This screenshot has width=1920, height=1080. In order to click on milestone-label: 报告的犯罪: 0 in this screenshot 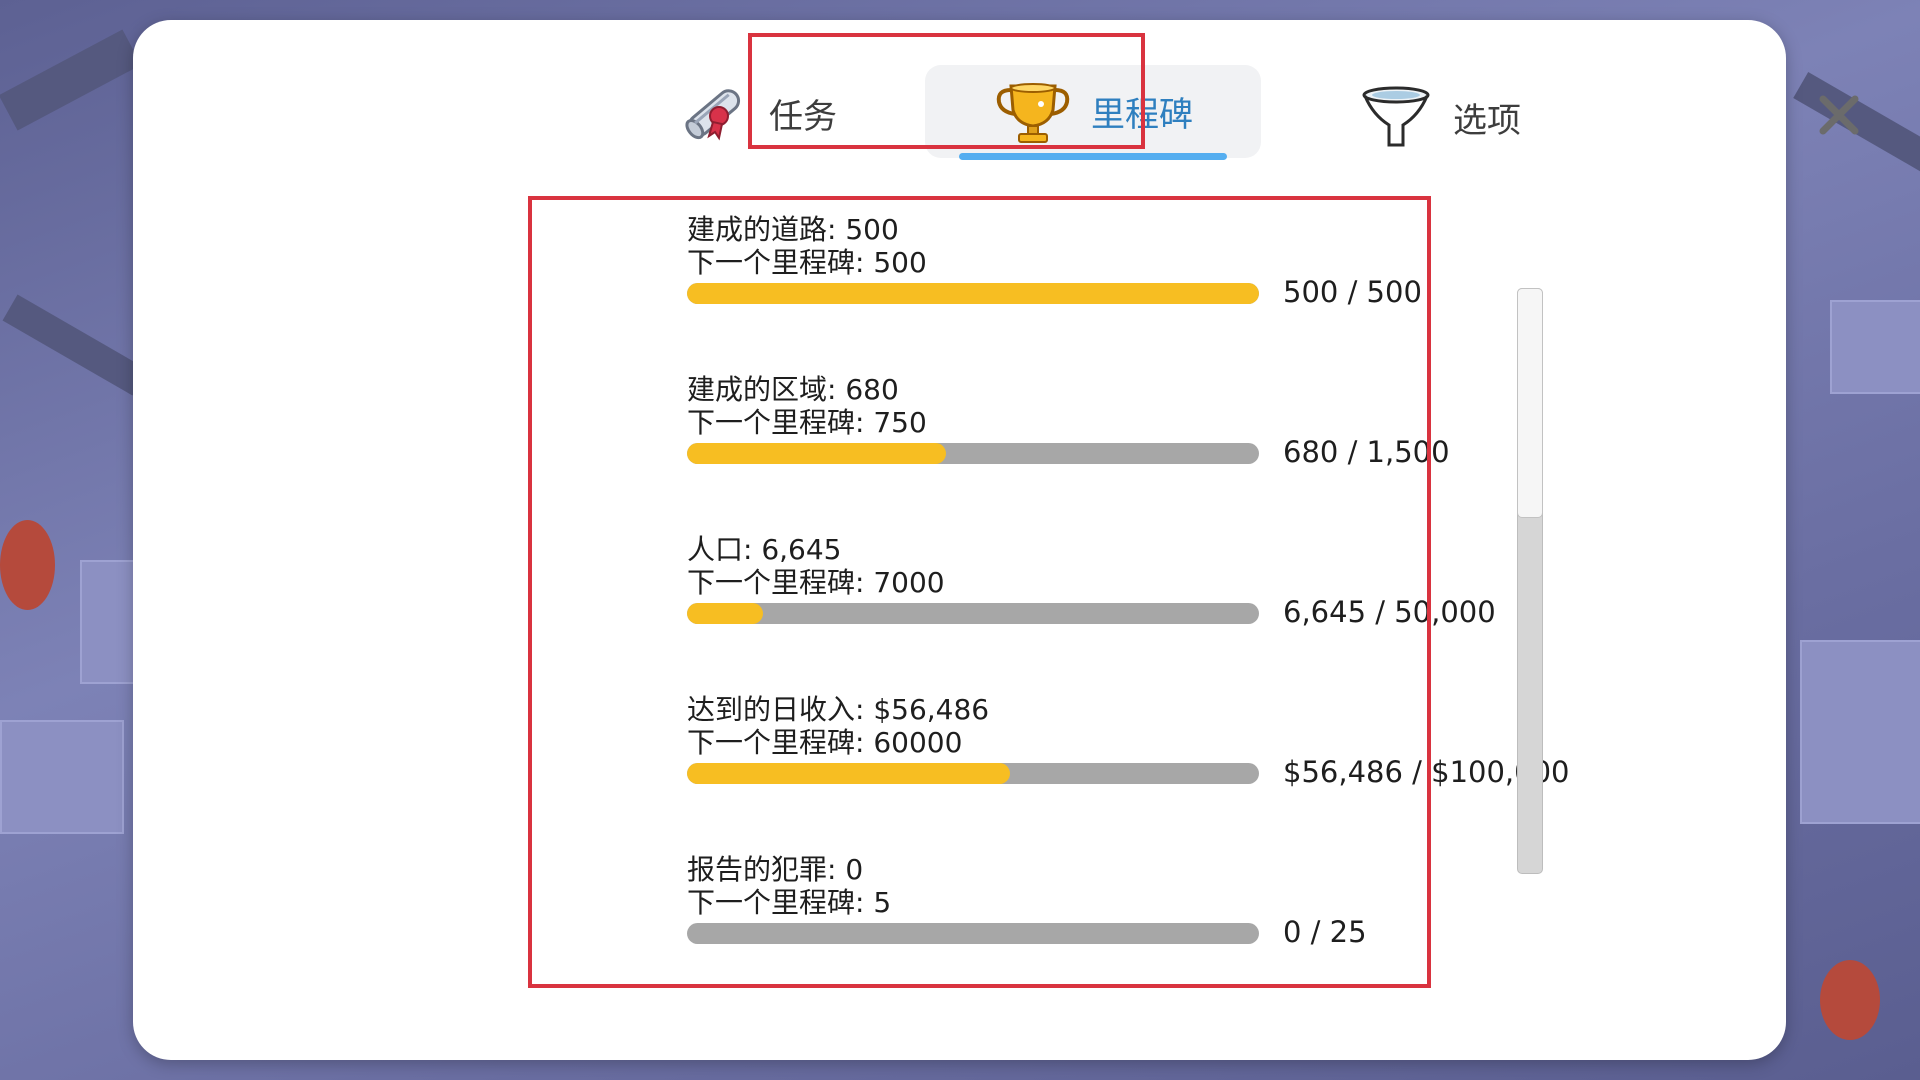, I will do `click(775, 869)`.